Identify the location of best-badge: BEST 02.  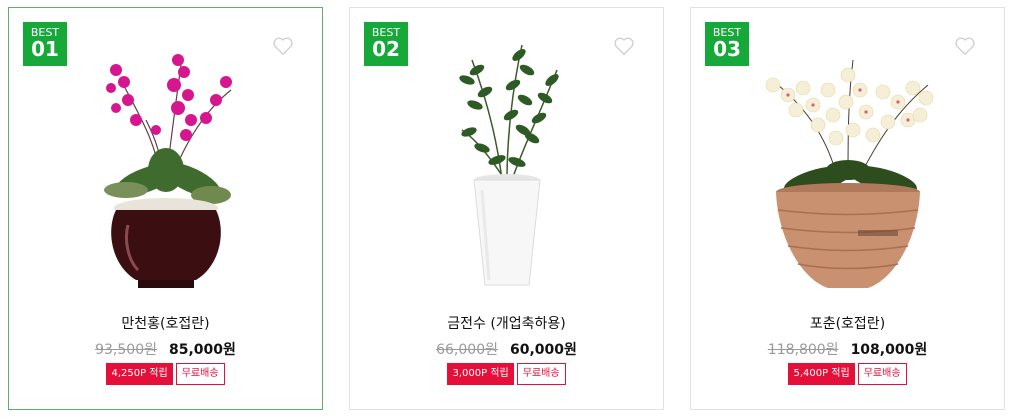
(386, 44).